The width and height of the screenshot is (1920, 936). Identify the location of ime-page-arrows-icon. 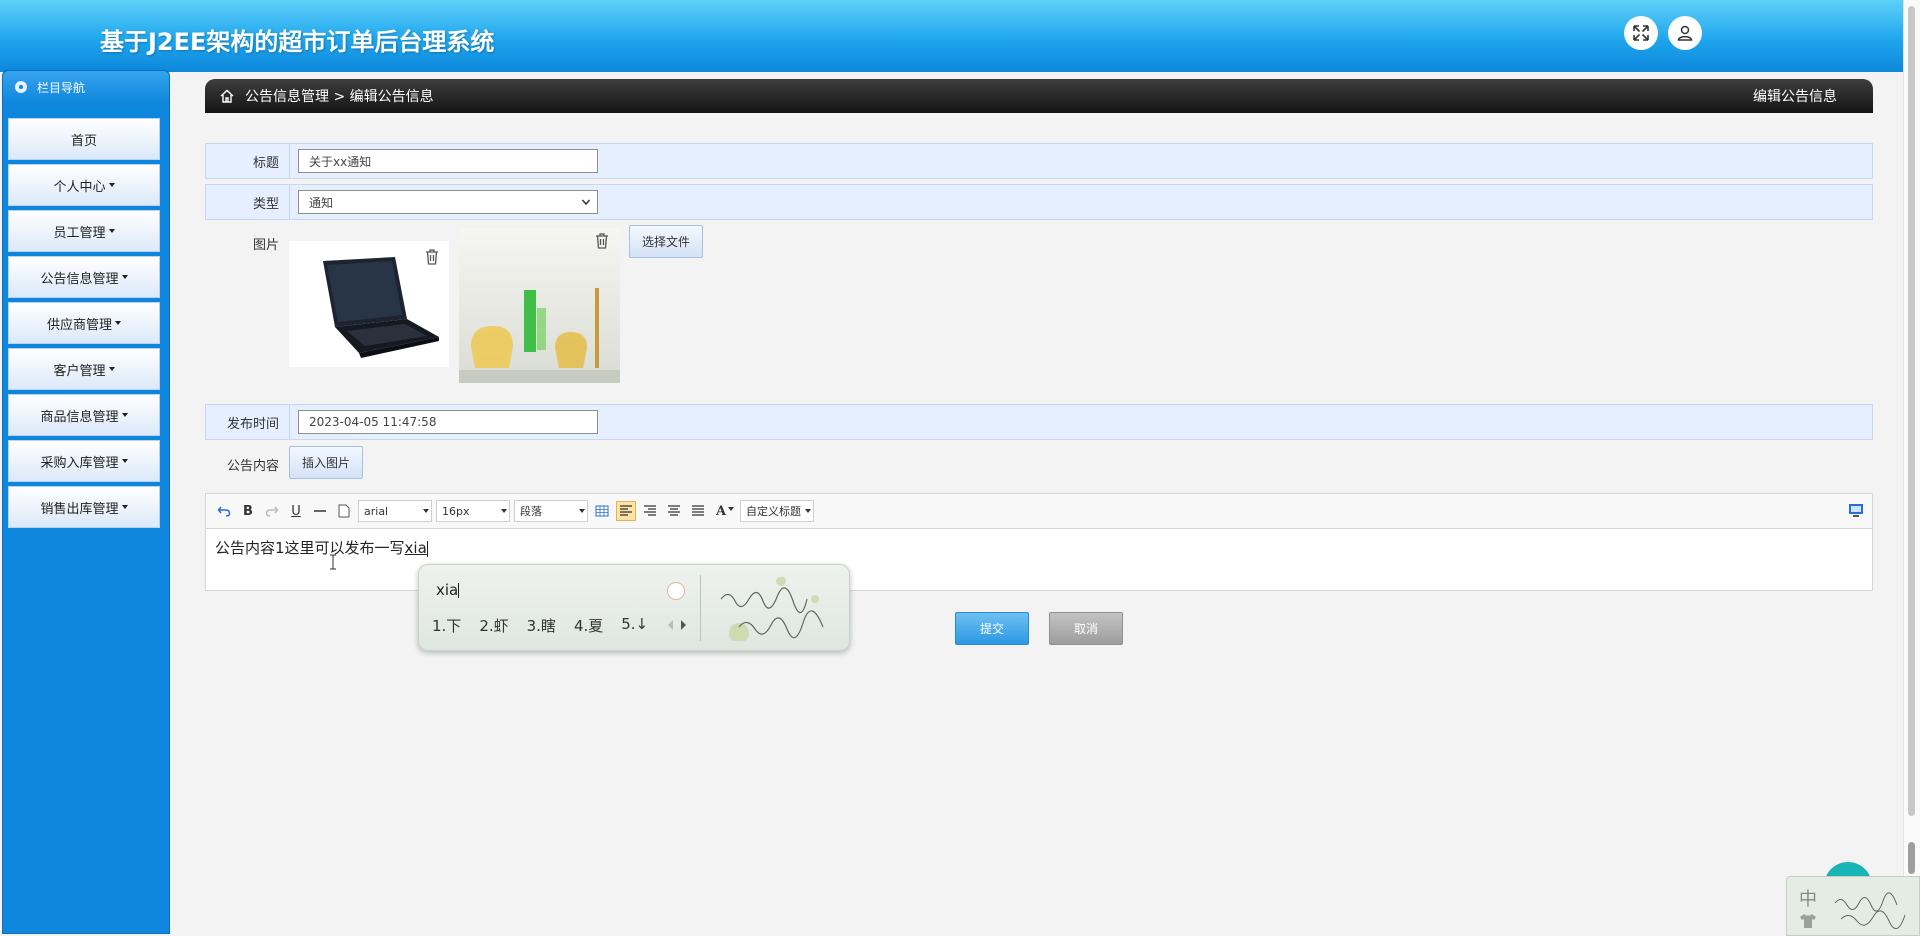
(677, 625).